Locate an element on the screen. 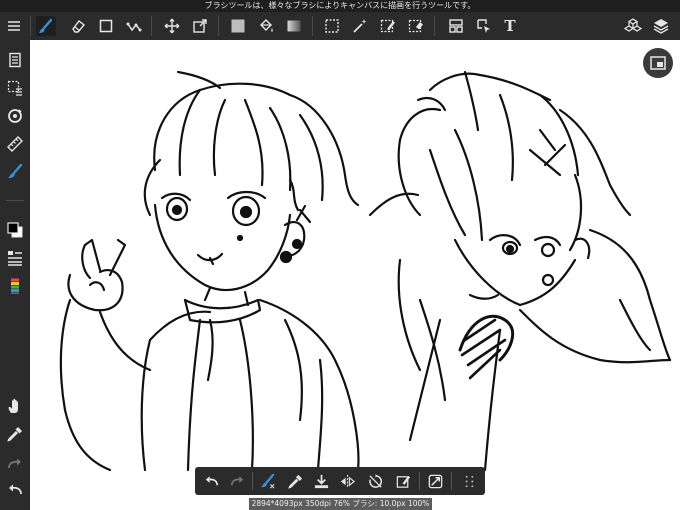  ruler-icon is located at coordinates (15, 144).